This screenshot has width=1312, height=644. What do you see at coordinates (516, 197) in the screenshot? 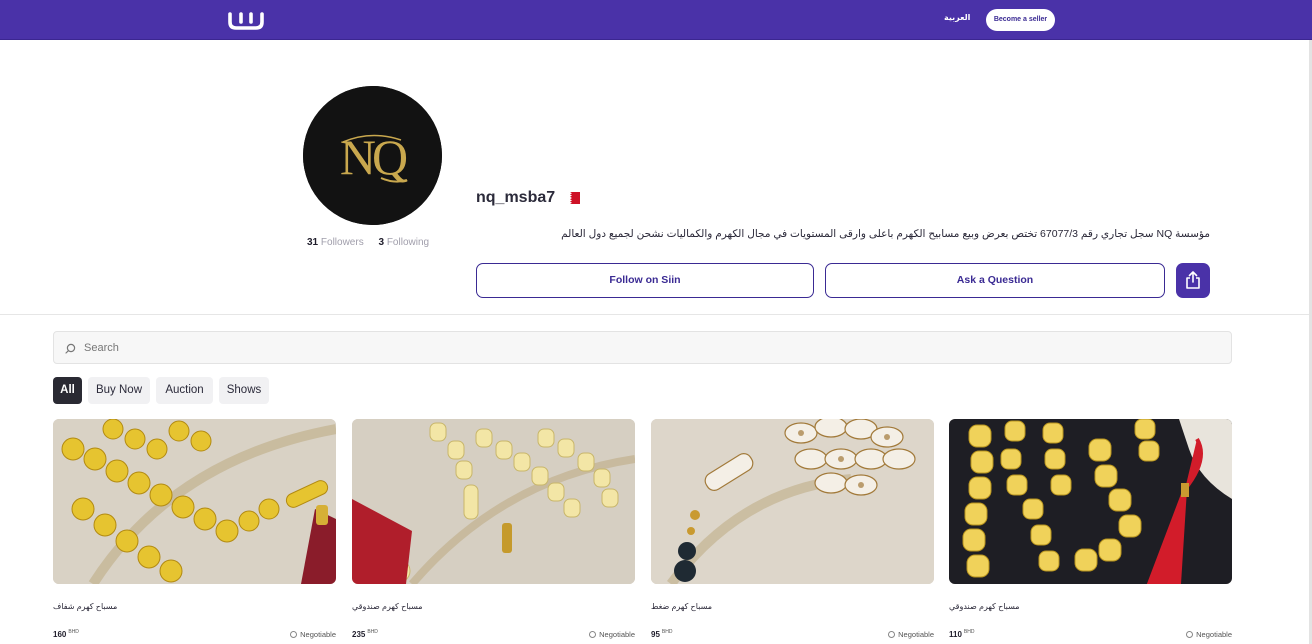
I see `profile-username: nq_msba7` at bounding box center [516, 197].